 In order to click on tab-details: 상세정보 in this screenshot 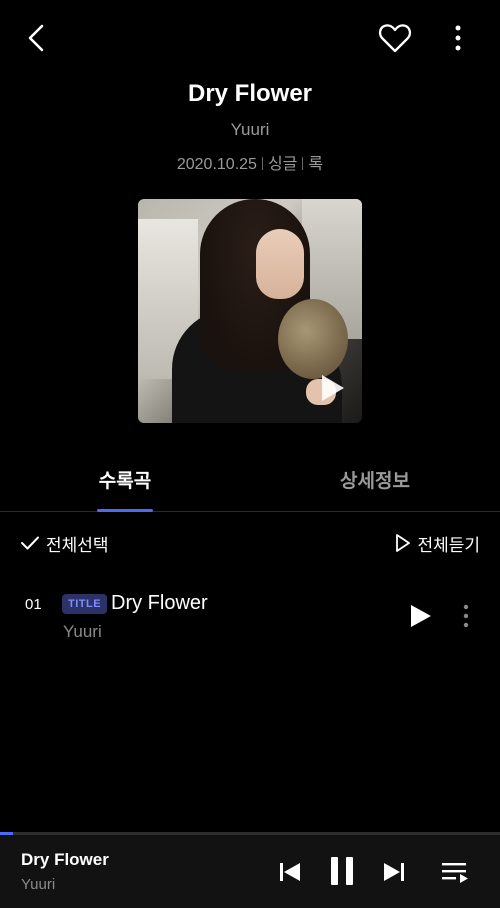, I will do `click(375, 486)`.